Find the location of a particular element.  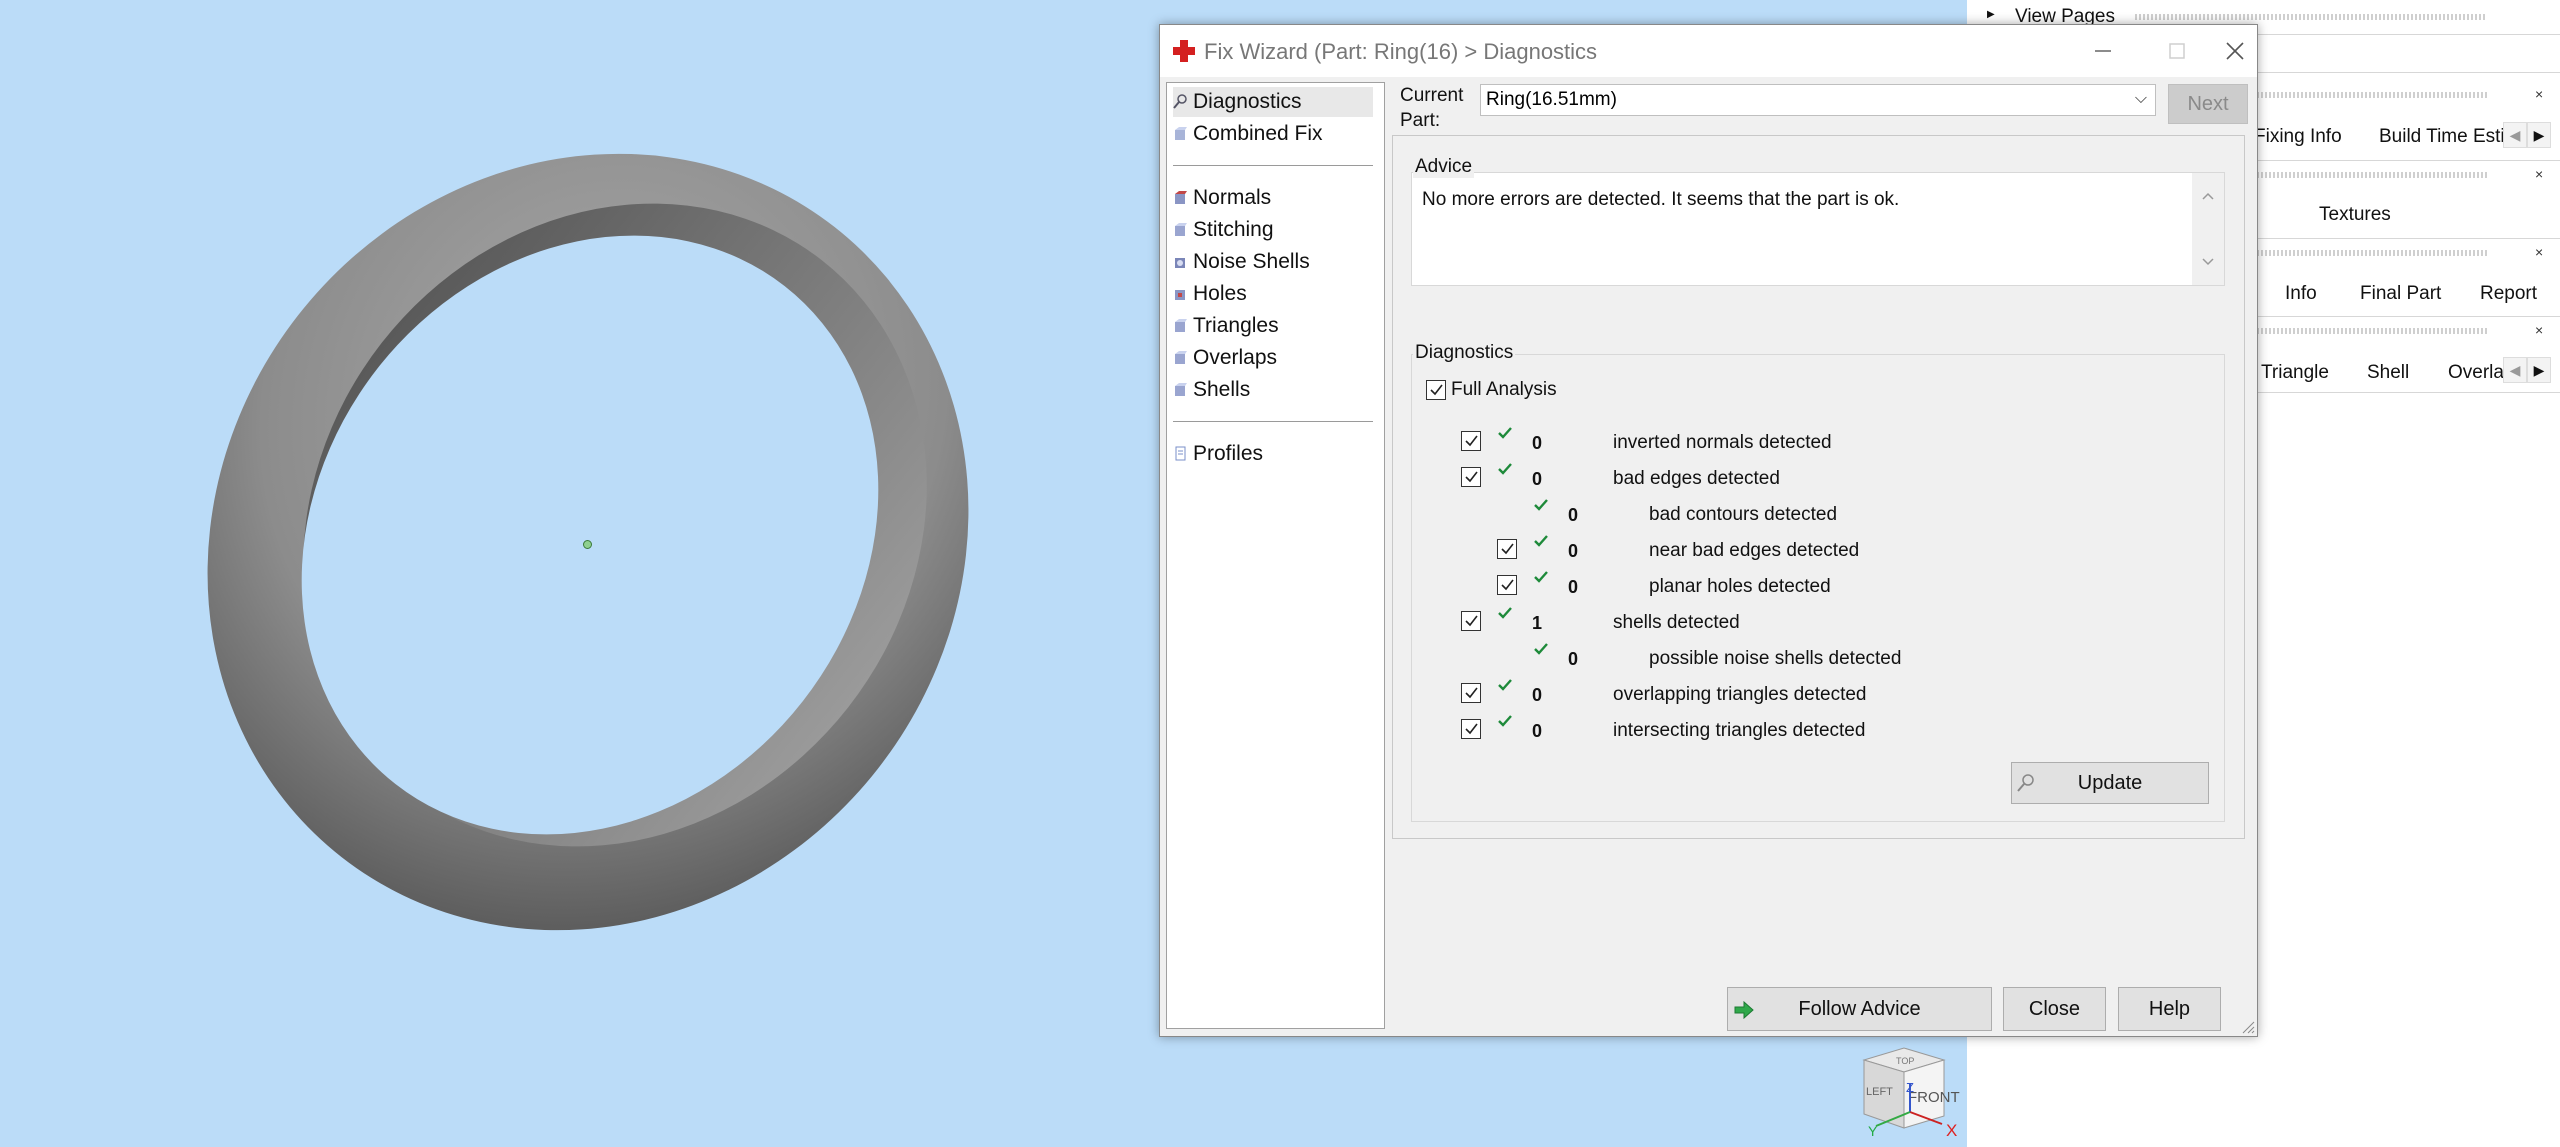

pivot-marker is located at coordinates (587, 544).